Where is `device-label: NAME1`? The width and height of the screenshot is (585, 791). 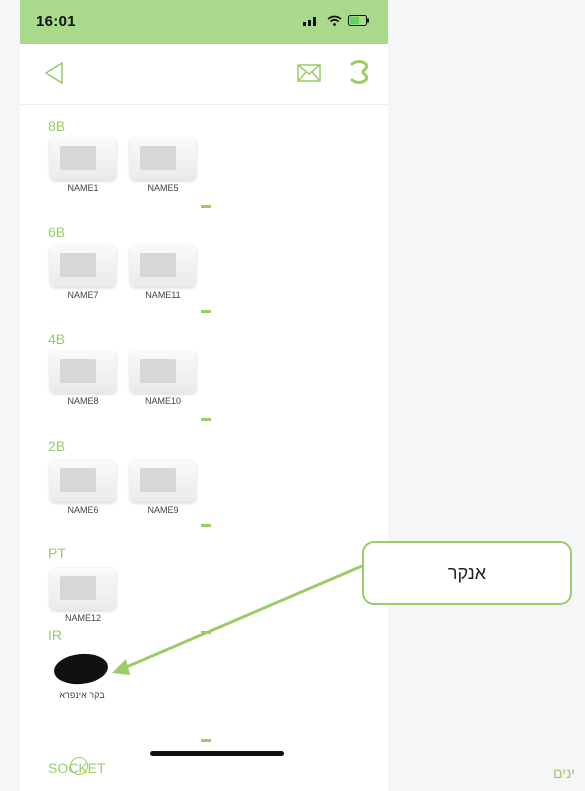 device-label: NAME1 is located at coordinates (83, 188).